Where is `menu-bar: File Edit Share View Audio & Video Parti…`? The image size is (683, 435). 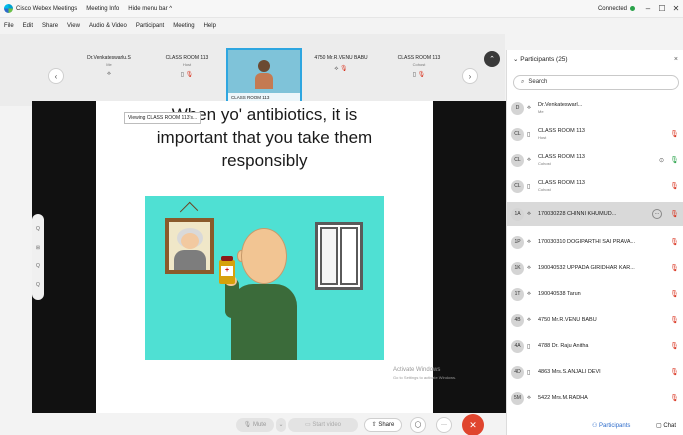
menu-bar: File Edit Share View Audio & Video Parti… is located at coordinates (341, 26).